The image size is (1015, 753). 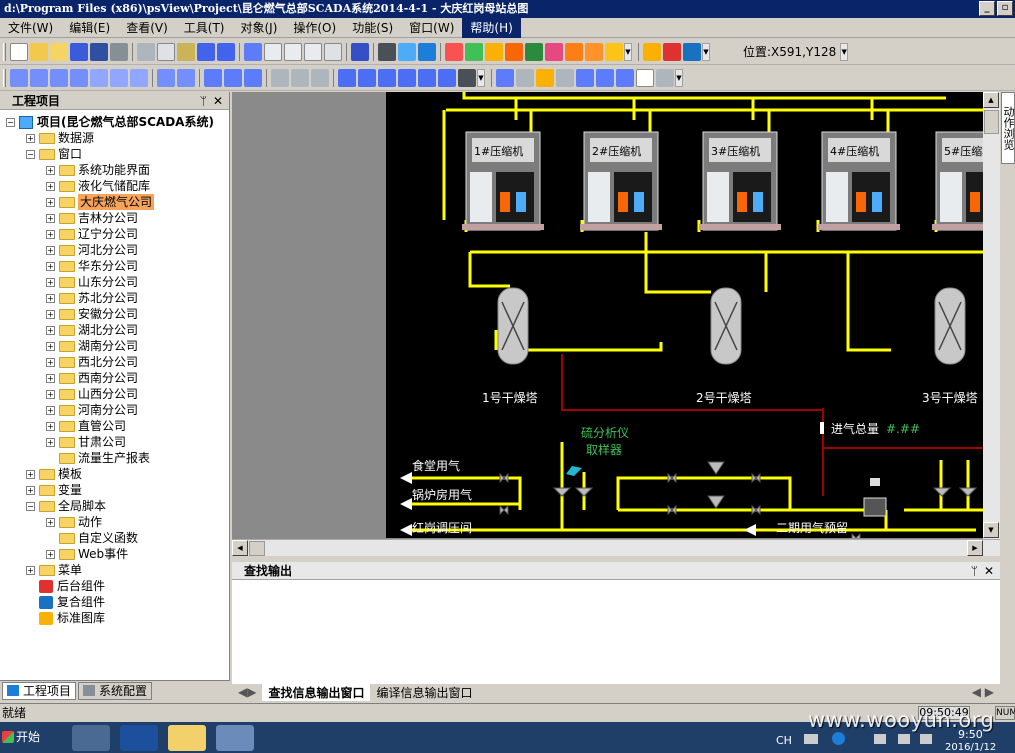 What do you see at coordinates (127, 490) in the screenshot?
I see `tree-variable: + 变量` at bounding box center [127, 490].